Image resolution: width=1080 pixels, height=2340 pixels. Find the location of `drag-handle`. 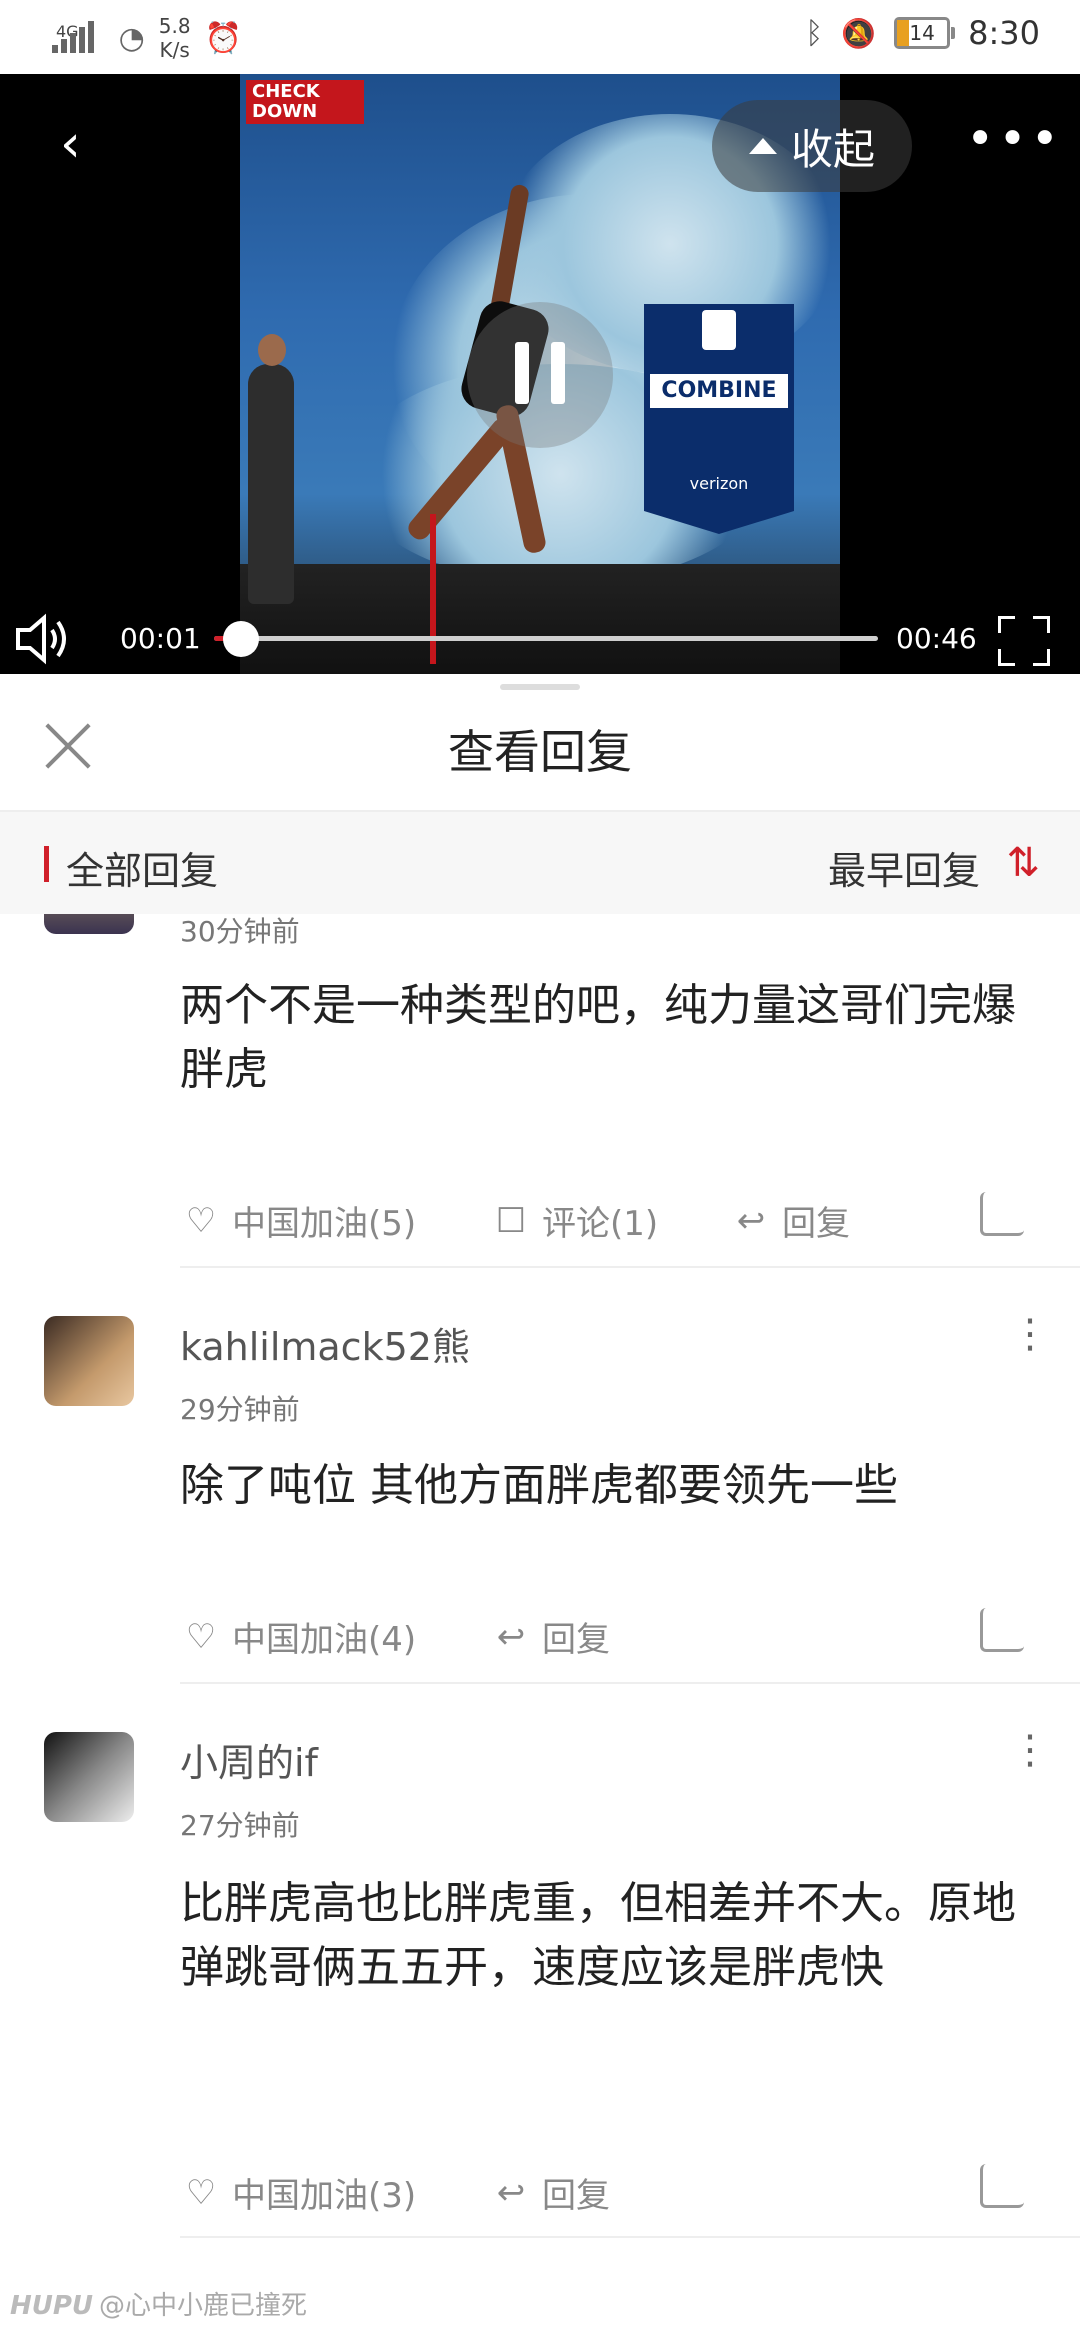

drag-handle is located at coordinates (540, 687).